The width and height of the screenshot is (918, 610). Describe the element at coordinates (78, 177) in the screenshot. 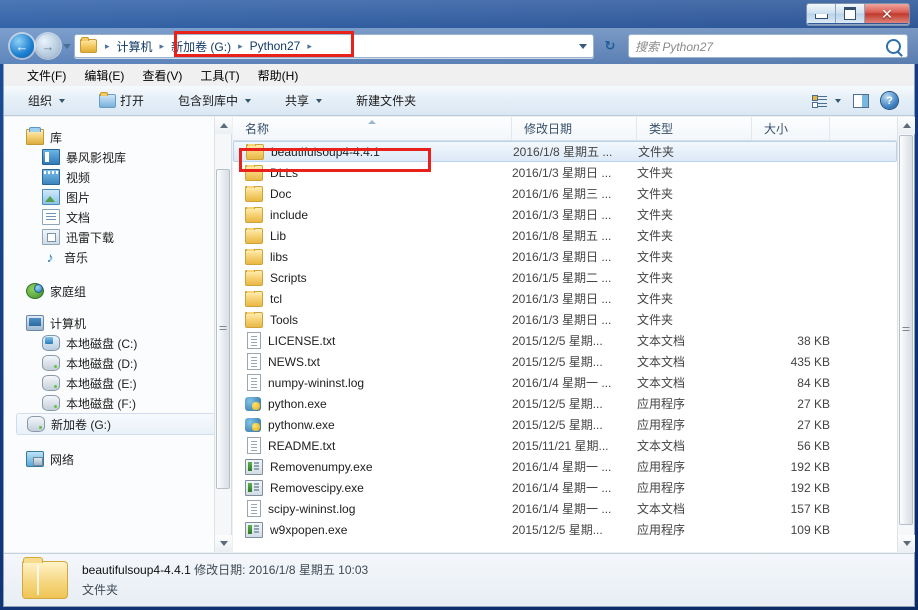

I see `sidebar-item-label: 视频` at that location.